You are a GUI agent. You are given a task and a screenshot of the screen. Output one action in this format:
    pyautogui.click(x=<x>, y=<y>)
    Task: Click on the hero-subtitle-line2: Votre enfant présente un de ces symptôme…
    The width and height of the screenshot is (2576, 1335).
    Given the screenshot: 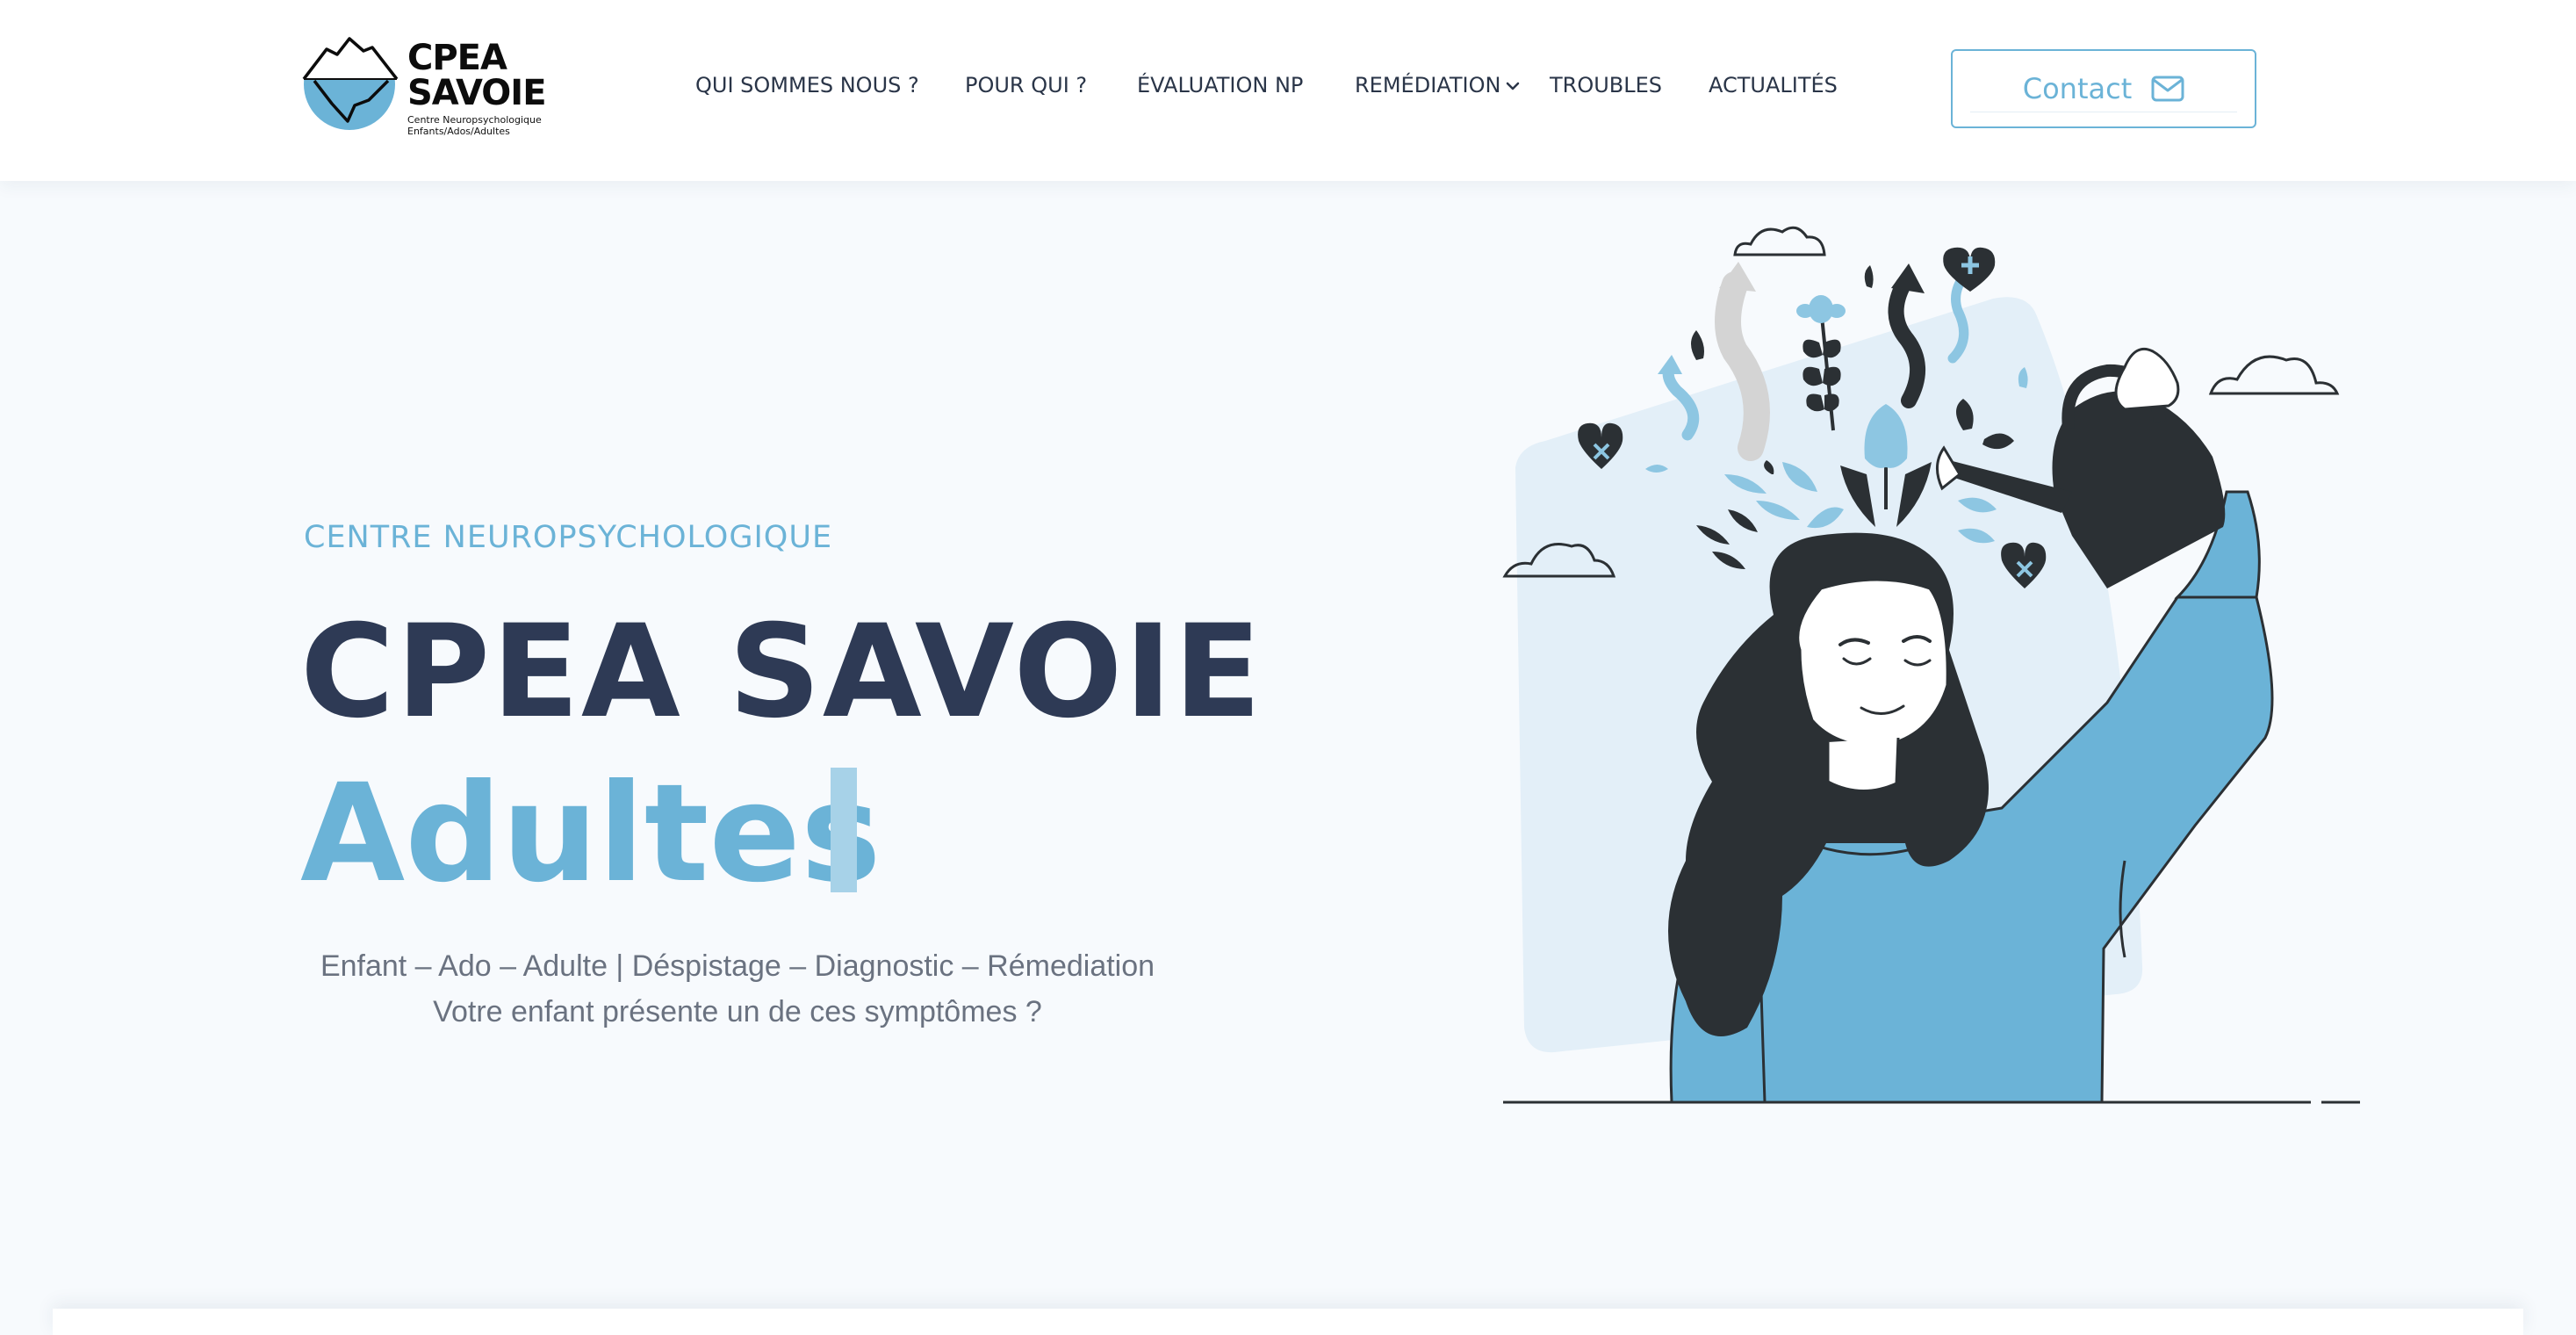 What is the action you would take?
    pyautogui.click(x=737, y=1011)
    